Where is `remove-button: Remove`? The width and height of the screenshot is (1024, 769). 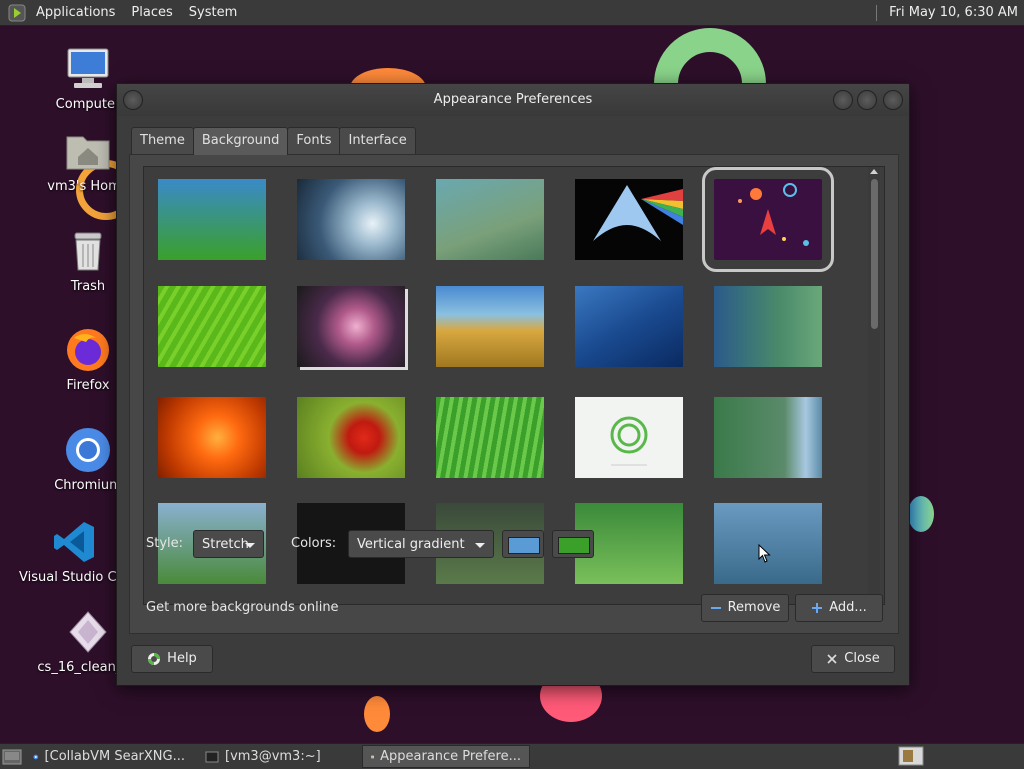
remove-button: Remove is located at coordinates (745, 608).